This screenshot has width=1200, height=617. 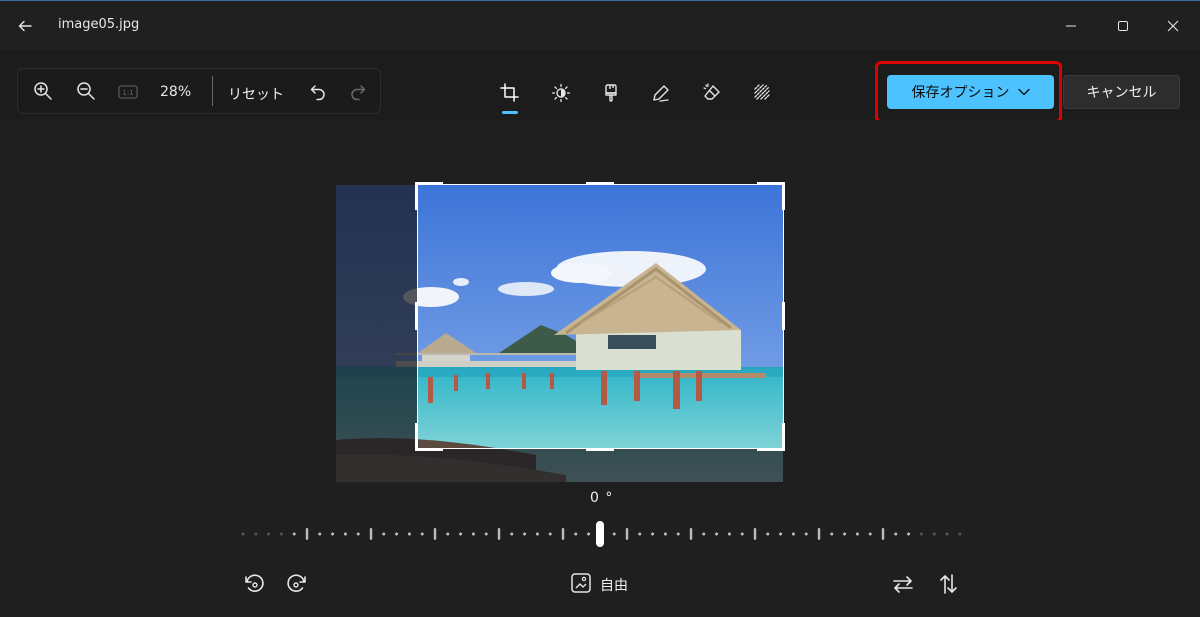 I want to click on aspect-ratio-label: 自由, so click(x=614, y=586).